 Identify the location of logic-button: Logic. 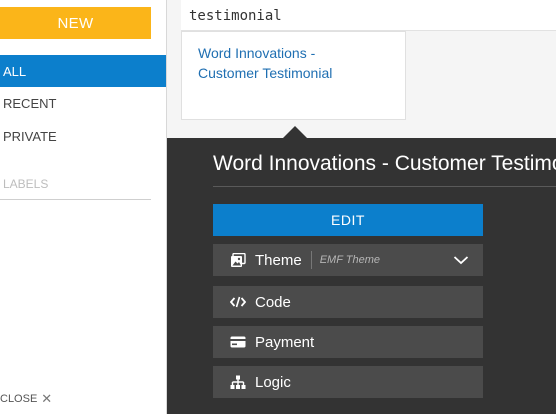
(348, 382).